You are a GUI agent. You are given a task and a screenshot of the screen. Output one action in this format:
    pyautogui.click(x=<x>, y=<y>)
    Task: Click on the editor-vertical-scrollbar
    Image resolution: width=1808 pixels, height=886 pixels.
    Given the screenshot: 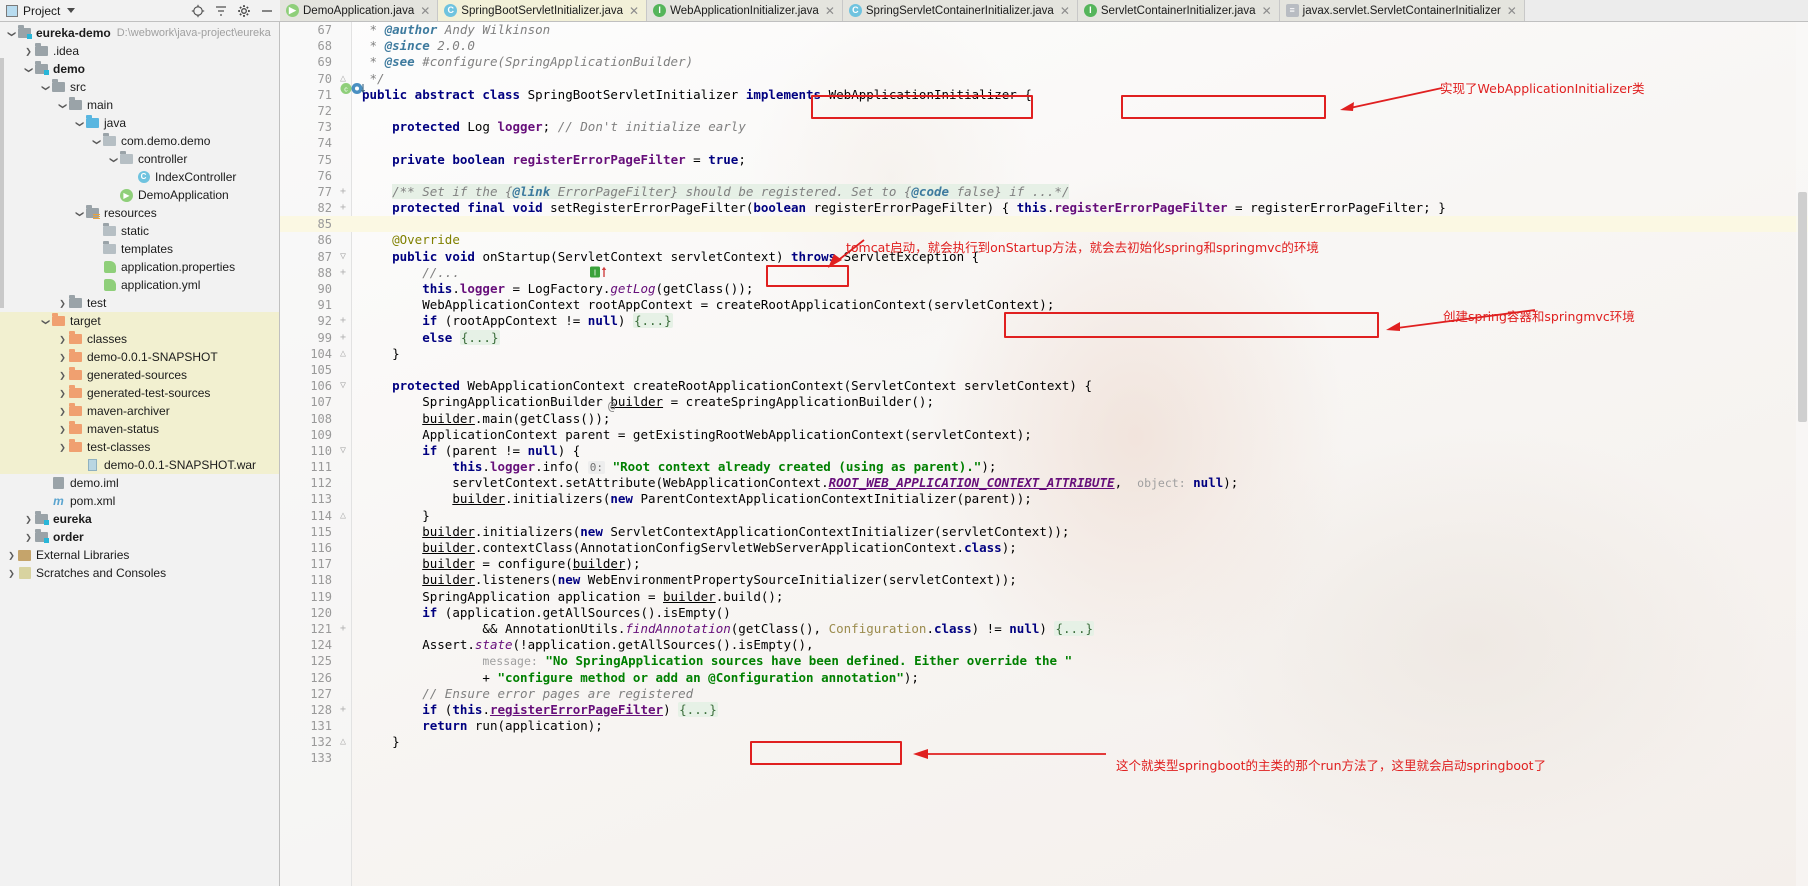 What is the action you would take?
    pyautogui.click(x=1802, y=454)
    